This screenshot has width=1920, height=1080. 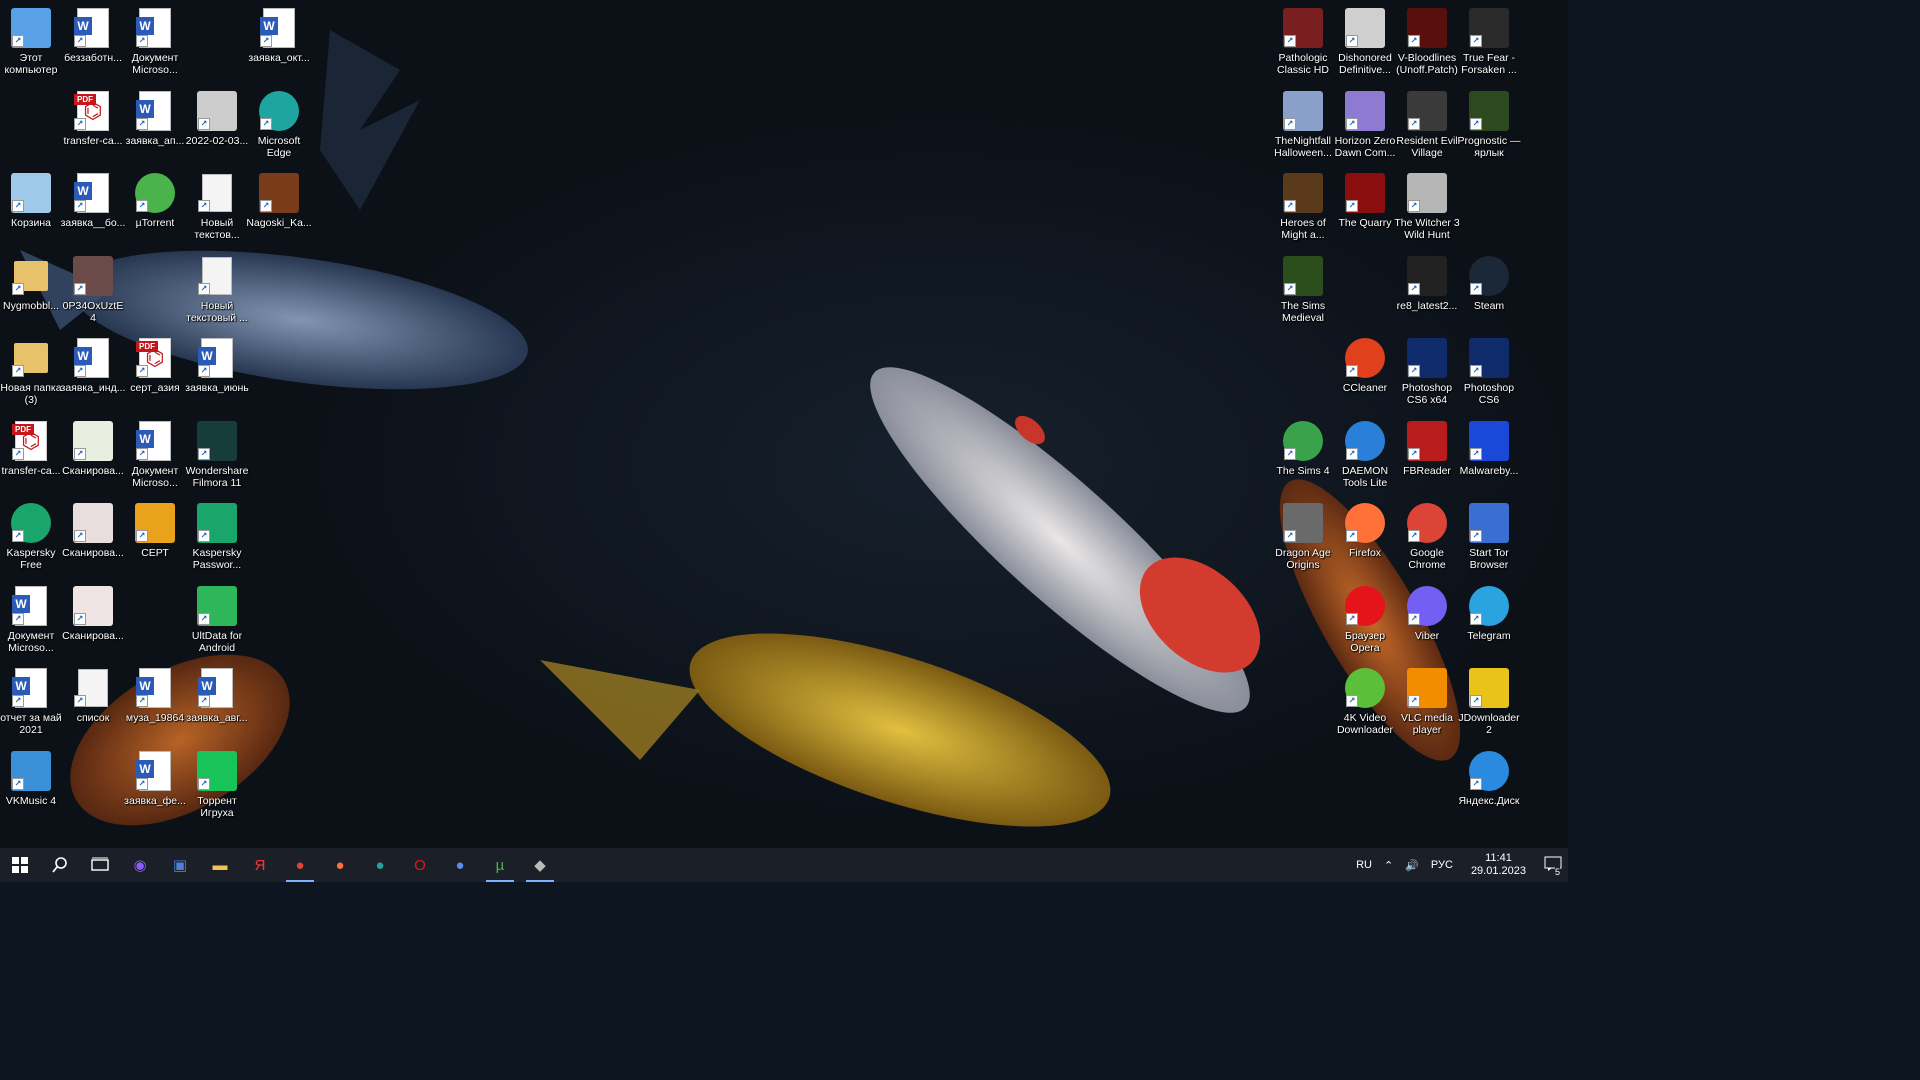 I want to click on desktop-icon: ↗ Steam, so click(x=1489, y=292).